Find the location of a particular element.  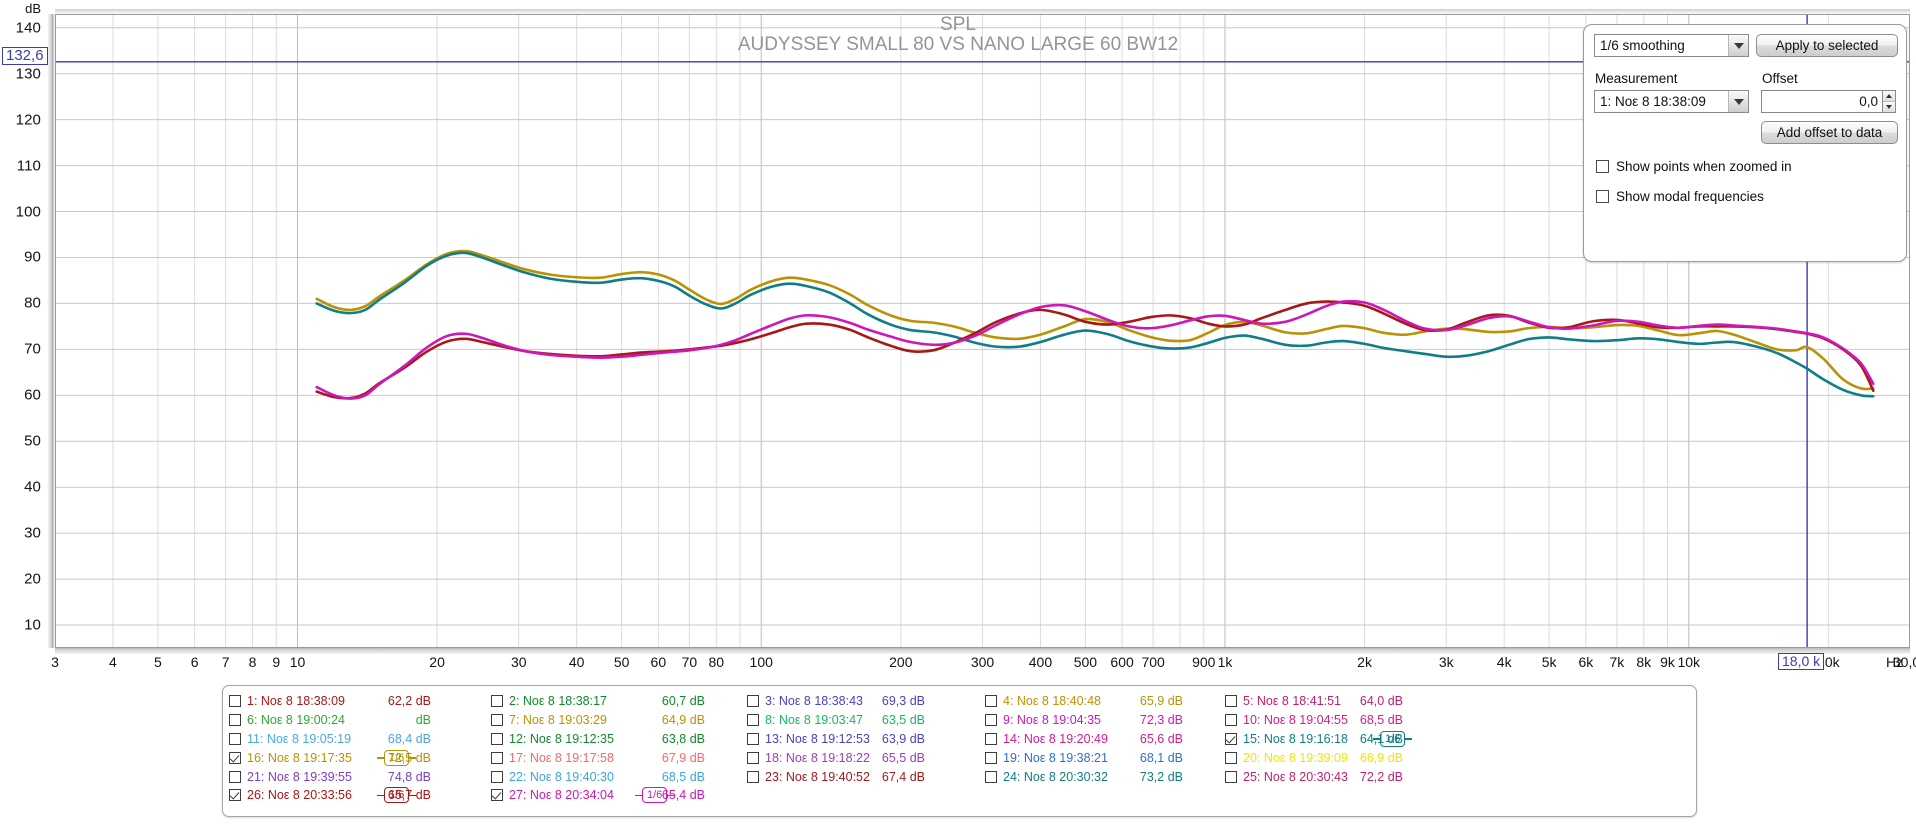

legend-item-value: 73,2 dB is located at coordinates (1161, 776).